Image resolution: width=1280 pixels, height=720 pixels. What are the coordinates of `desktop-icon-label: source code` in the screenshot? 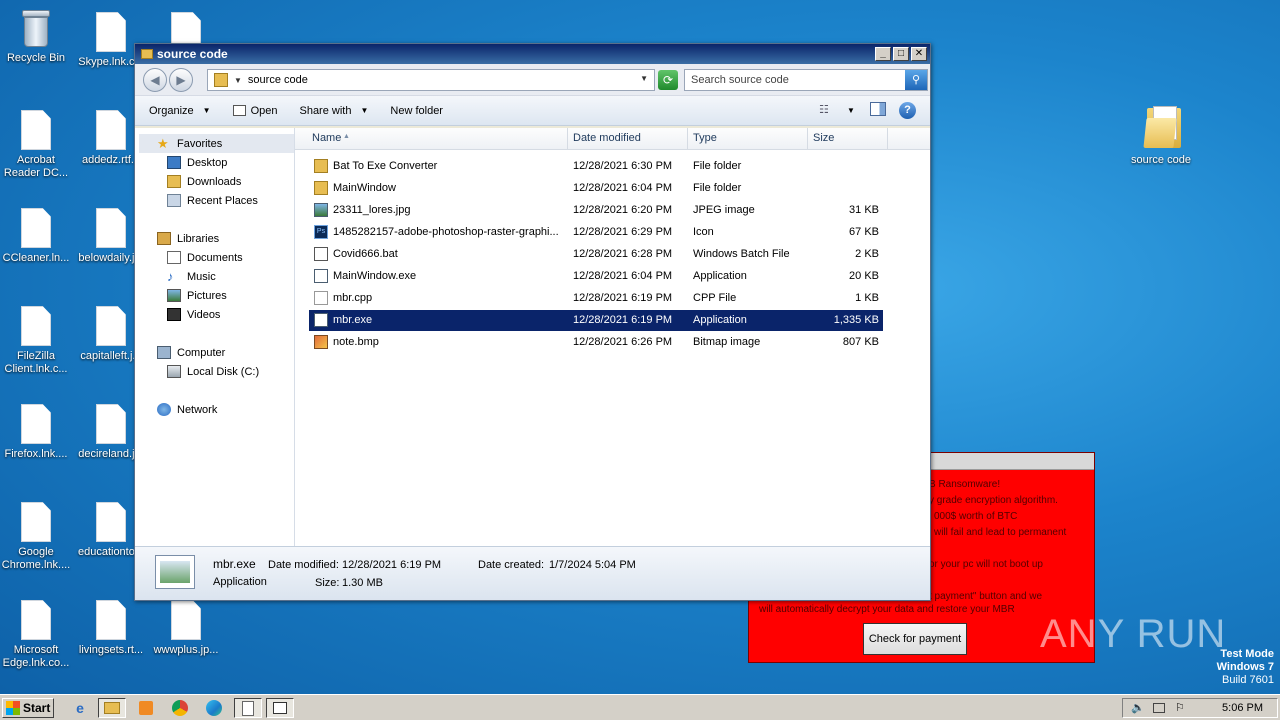 It's located at (1161, 160).